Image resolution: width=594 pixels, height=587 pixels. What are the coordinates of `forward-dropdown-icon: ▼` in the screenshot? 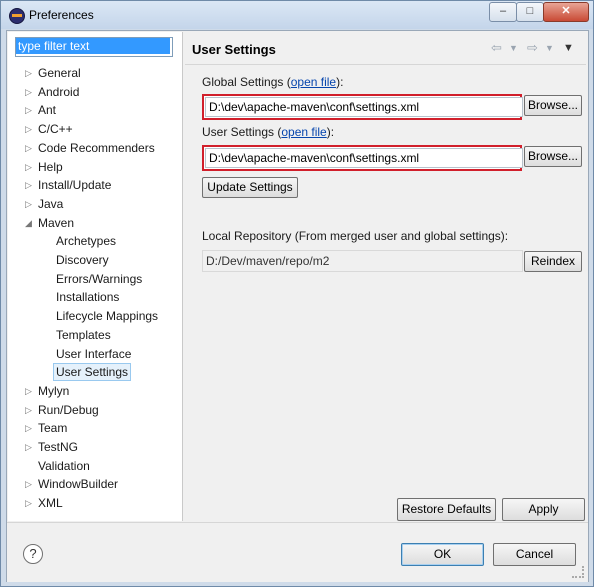 It's located at (549, 48).